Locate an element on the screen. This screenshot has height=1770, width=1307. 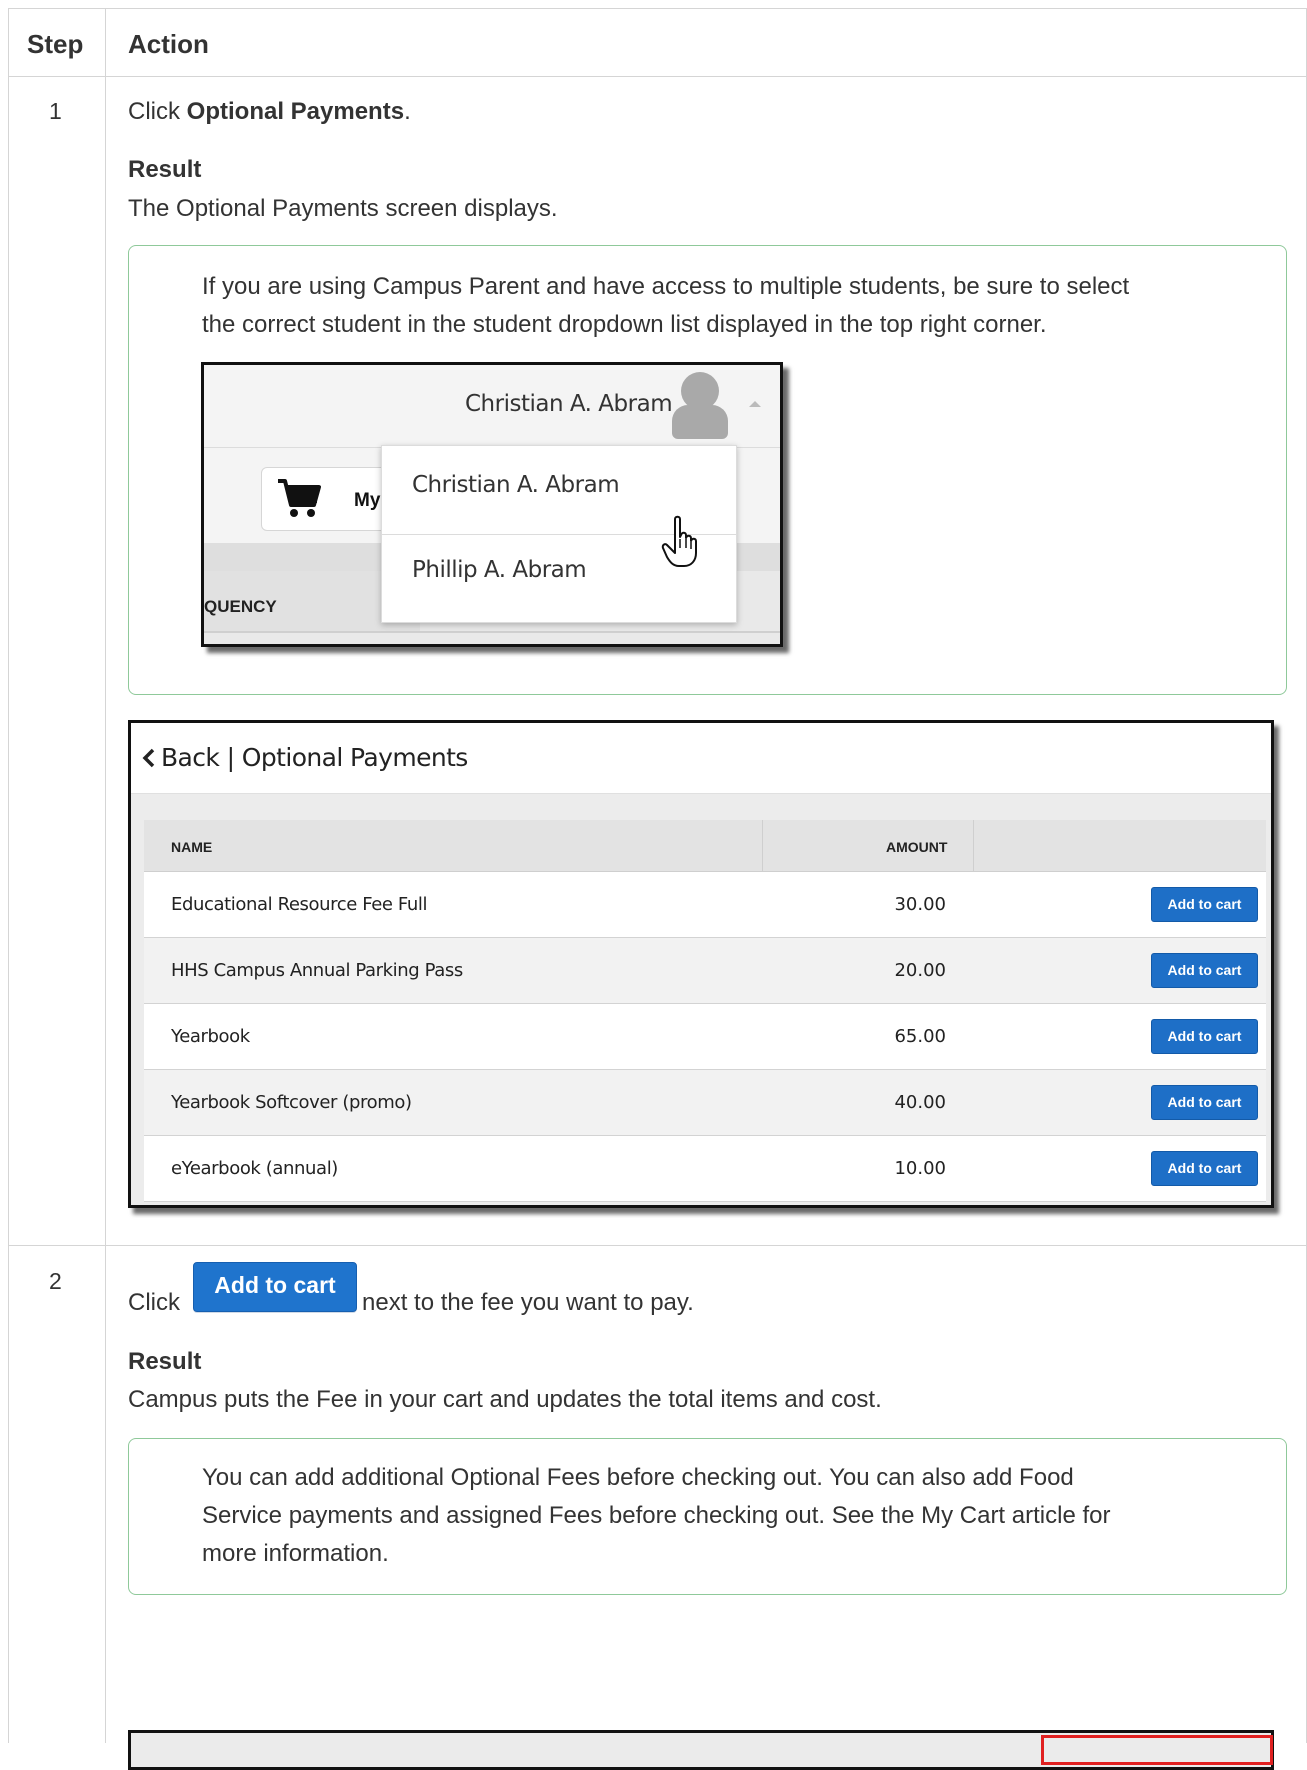
chevron-left-icon is located at coordinates (148, 758).